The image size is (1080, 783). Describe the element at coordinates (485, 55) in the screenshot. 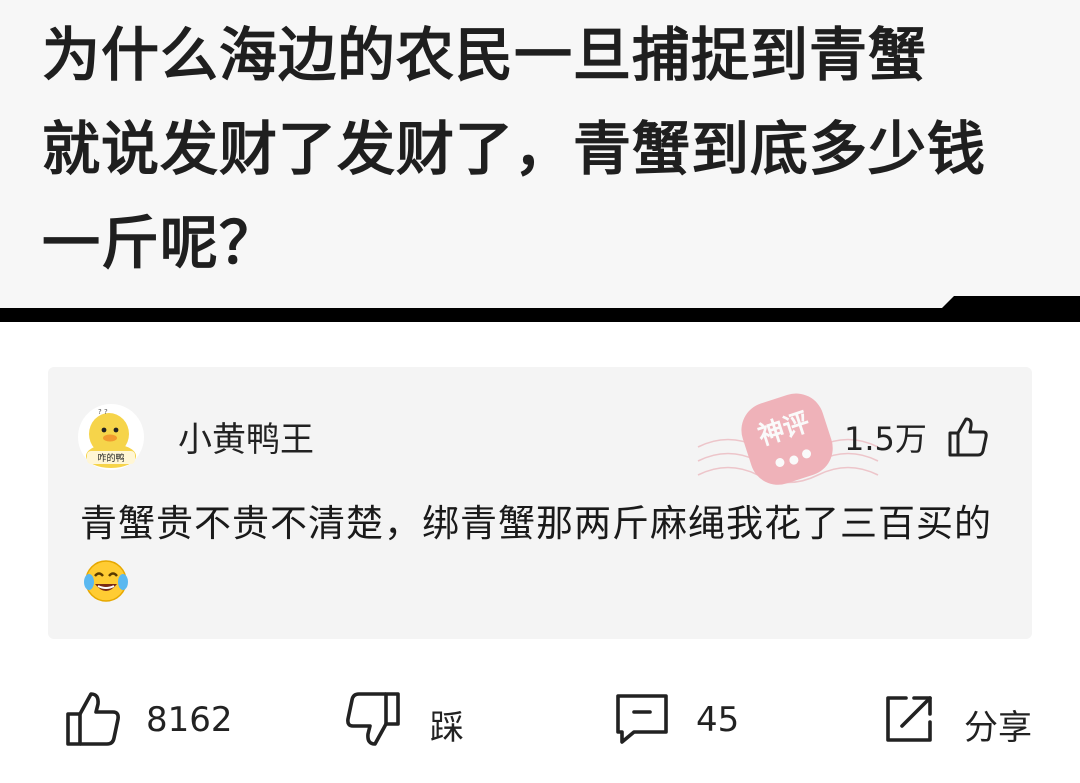

I see `question-title-line-1: 为什么海边的农民一旦捕捉到青蟹` at that location.